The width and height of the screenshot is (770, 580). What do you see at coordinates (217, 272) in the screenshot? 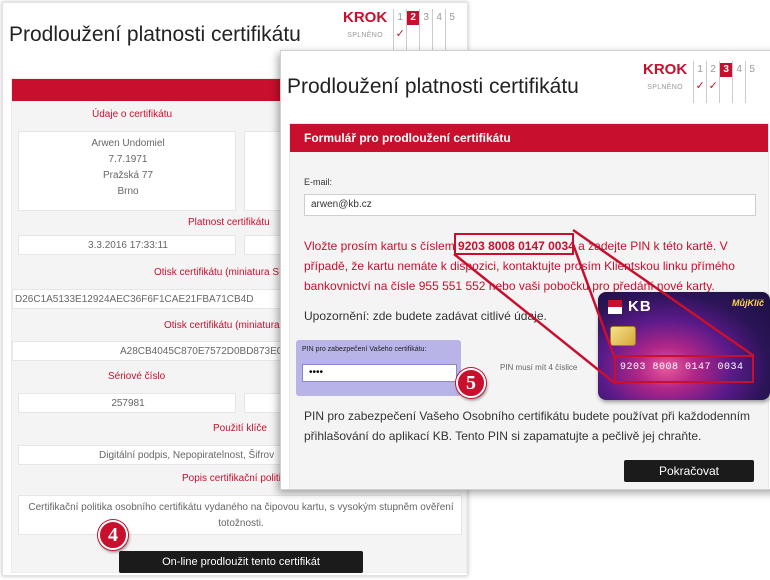
I see `otisk1-label: Otisk certifikátu (miniatura S` at bounding box center [217, 272].